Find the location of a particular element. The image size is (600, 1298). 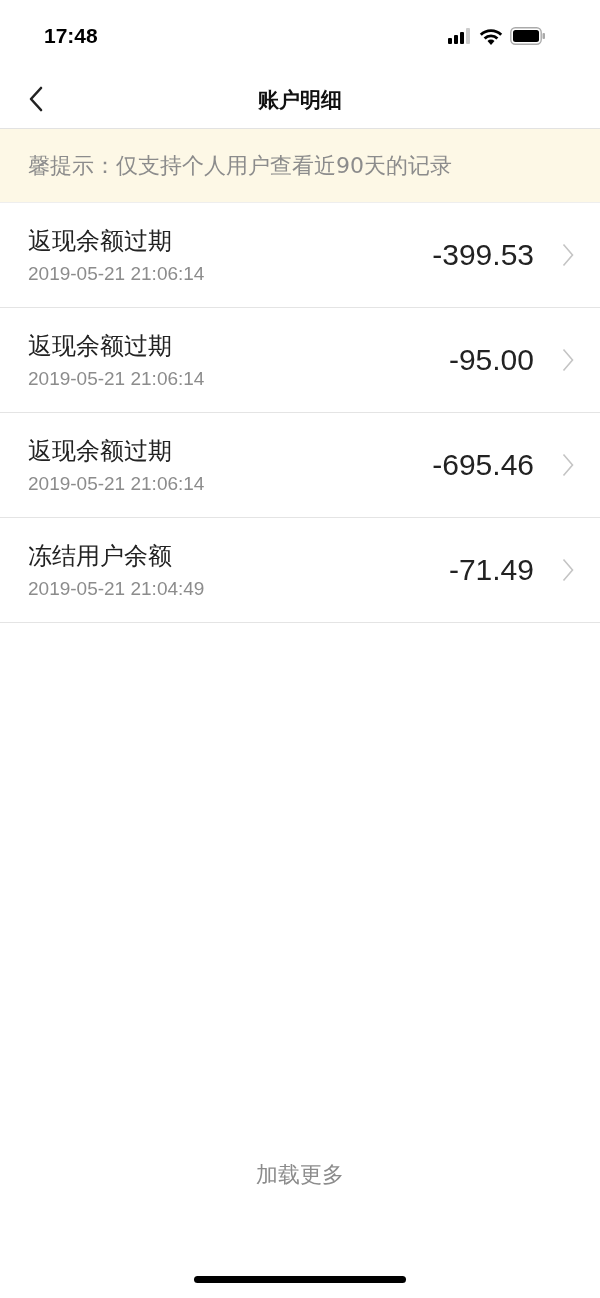

status-time: 17:48 is located at coordinates (71, 36).